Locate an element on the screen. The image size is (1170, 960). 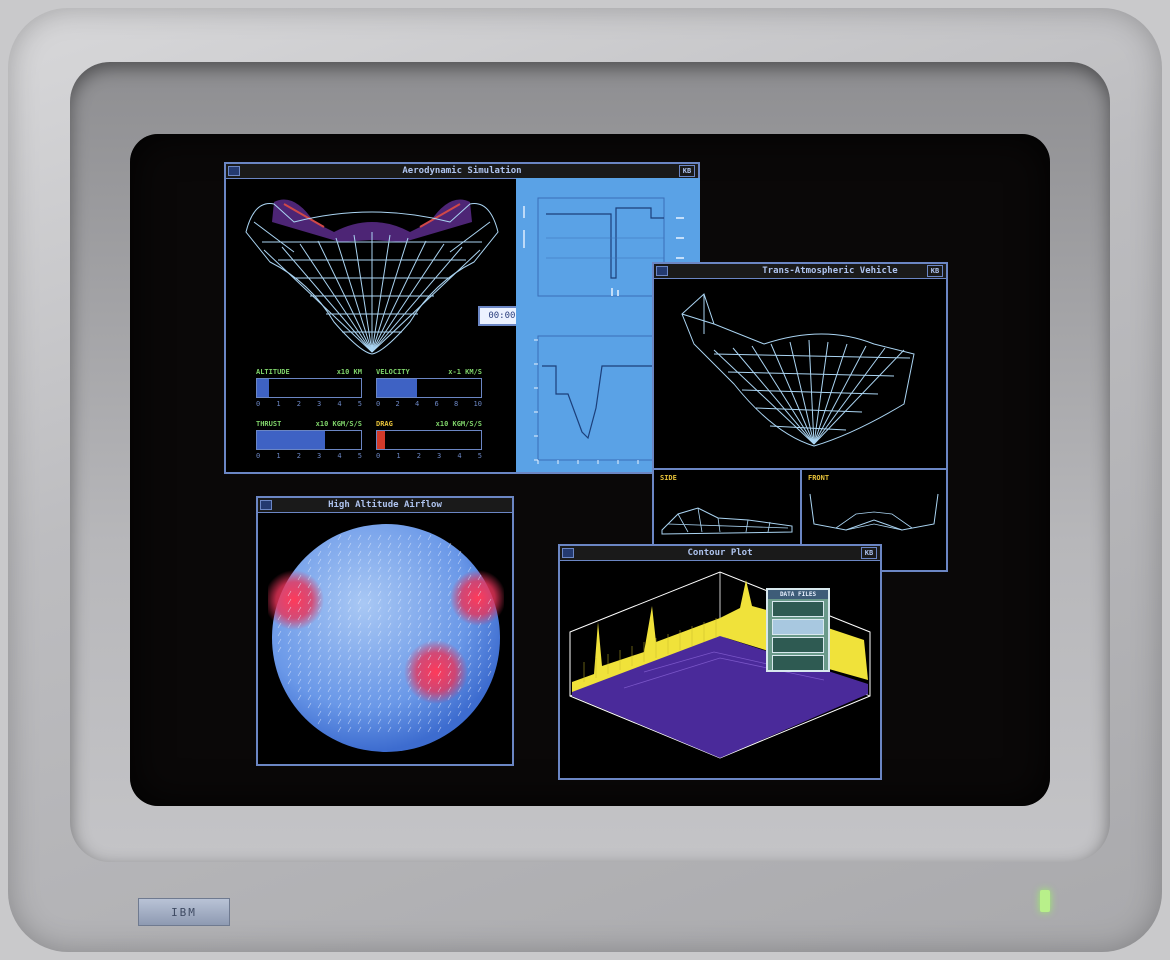
side-view-label: SIDE is located at coordinates (668, 478).